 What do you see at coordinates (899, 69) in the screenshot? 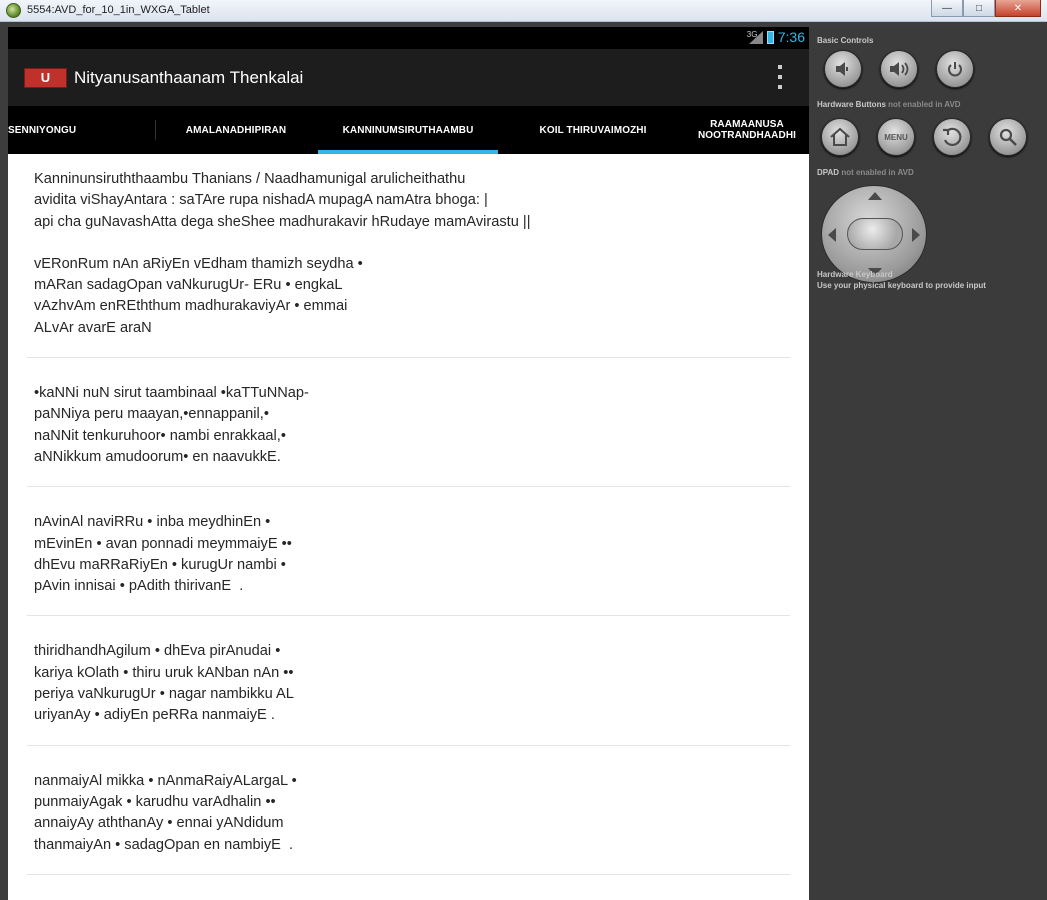
I see `volume-up-icon` at bounding box center [899, 69].